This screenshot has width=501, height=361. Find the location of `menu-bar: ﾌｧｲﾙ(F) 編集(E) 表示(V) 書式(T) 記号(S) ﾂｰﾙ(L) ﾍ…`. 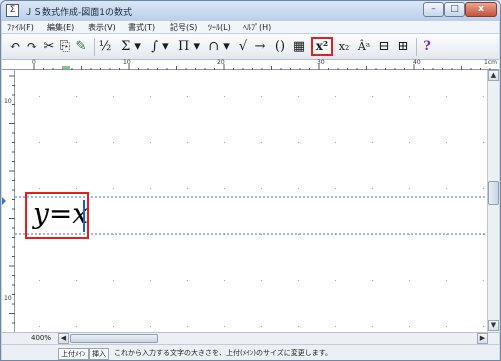

menu-bar: ﾌｧｲﾙ(F) 編集(E) 表示(V) 書式(T) 記号(S) ﾂｰﾙ(L) ﾍ… is located at coordinates (250, 27).